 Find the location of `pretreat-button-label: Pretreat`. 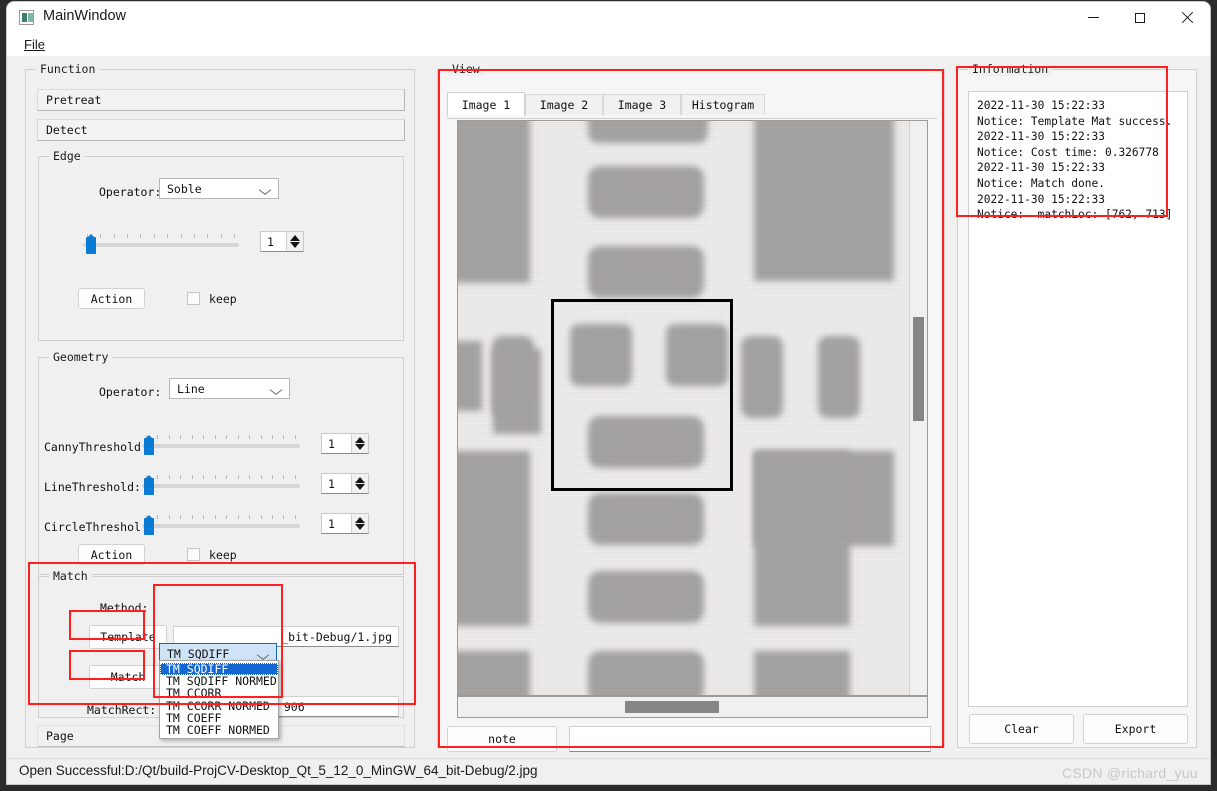

pretreat-button-label: Pretreat is located at coordinates (74, 100).